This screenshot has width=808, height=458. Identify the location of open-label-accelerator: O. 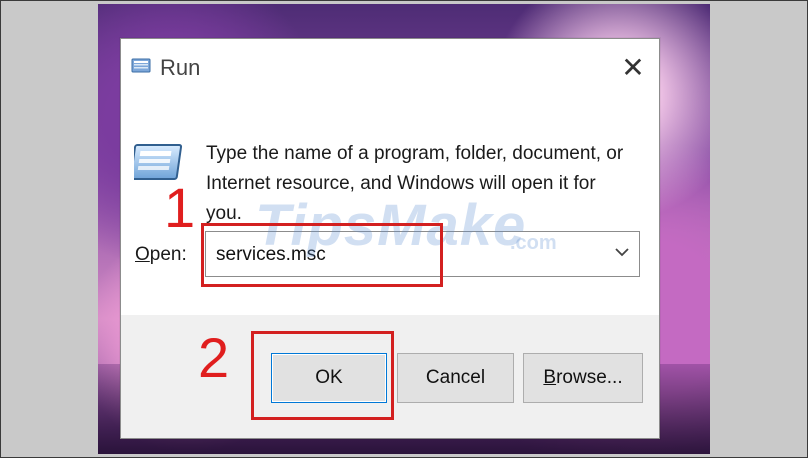
(142, 254).